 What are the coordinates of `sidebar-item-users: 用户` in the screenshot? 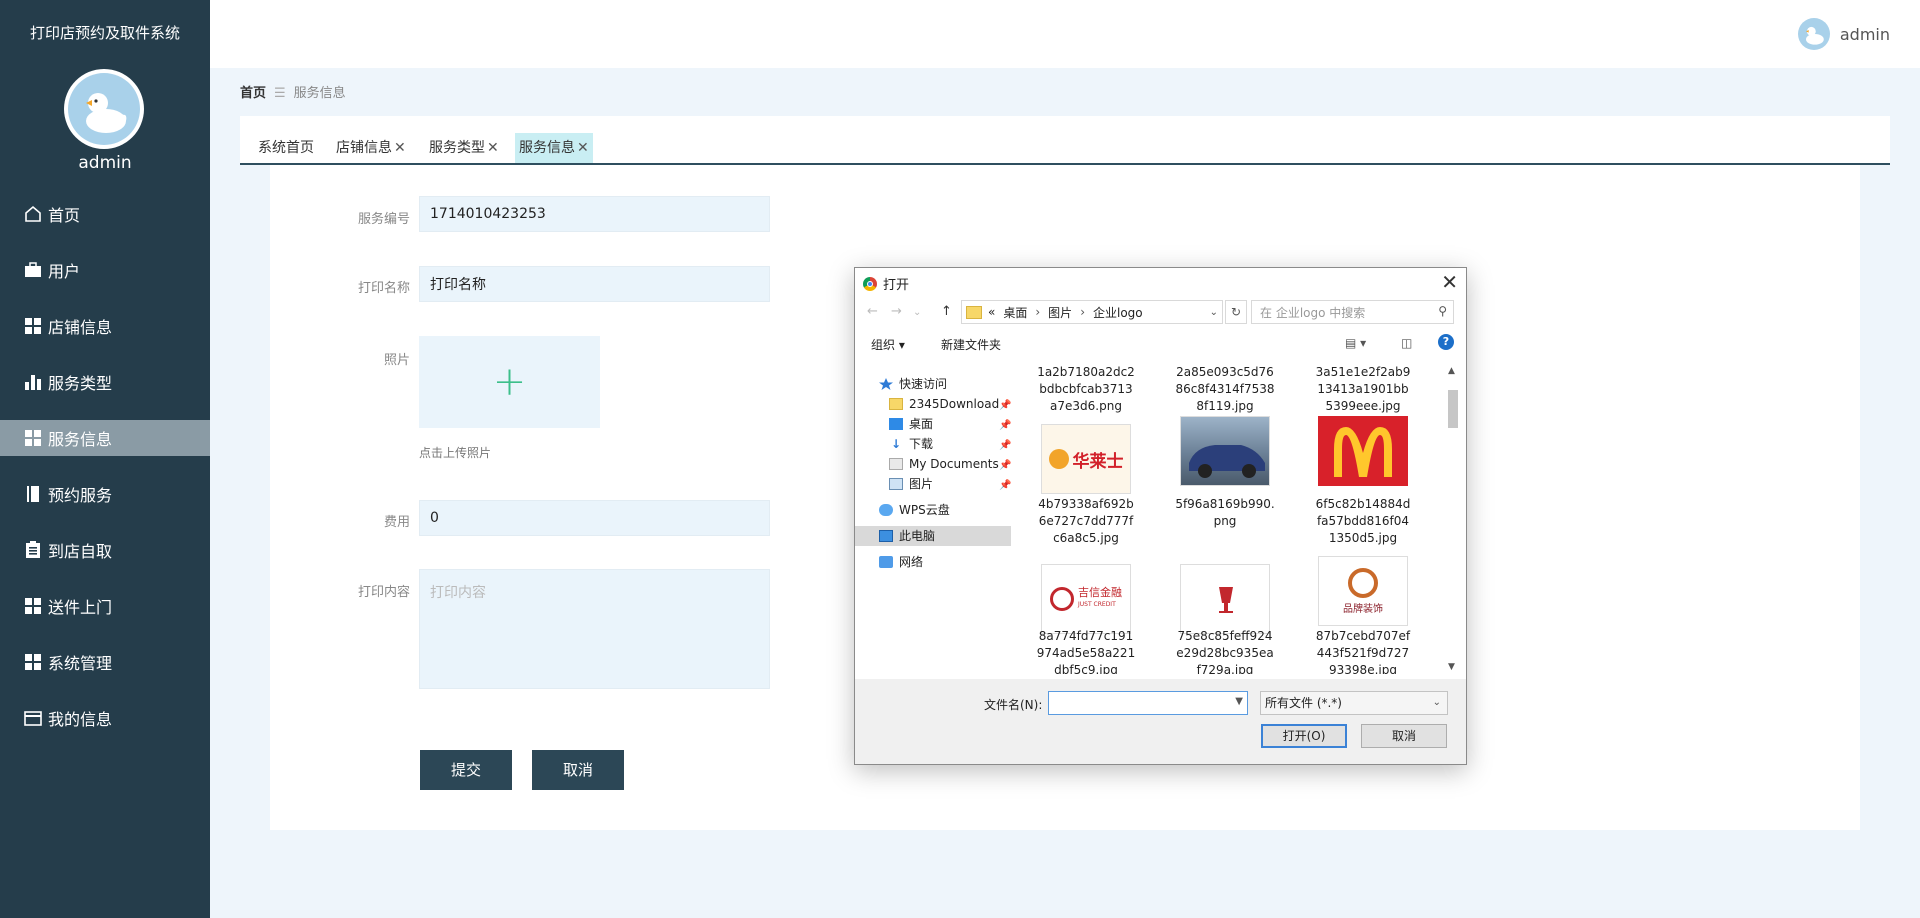 It's located at (105, 270).